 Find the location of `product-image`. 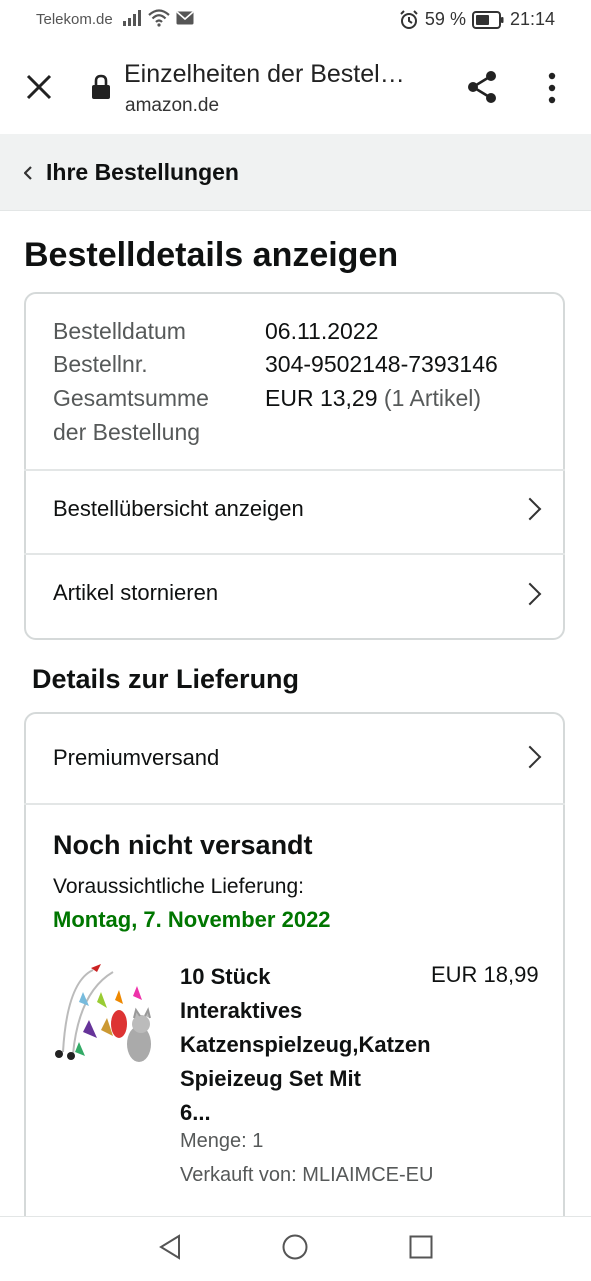

product-image is located at coordinates (105, 1014).